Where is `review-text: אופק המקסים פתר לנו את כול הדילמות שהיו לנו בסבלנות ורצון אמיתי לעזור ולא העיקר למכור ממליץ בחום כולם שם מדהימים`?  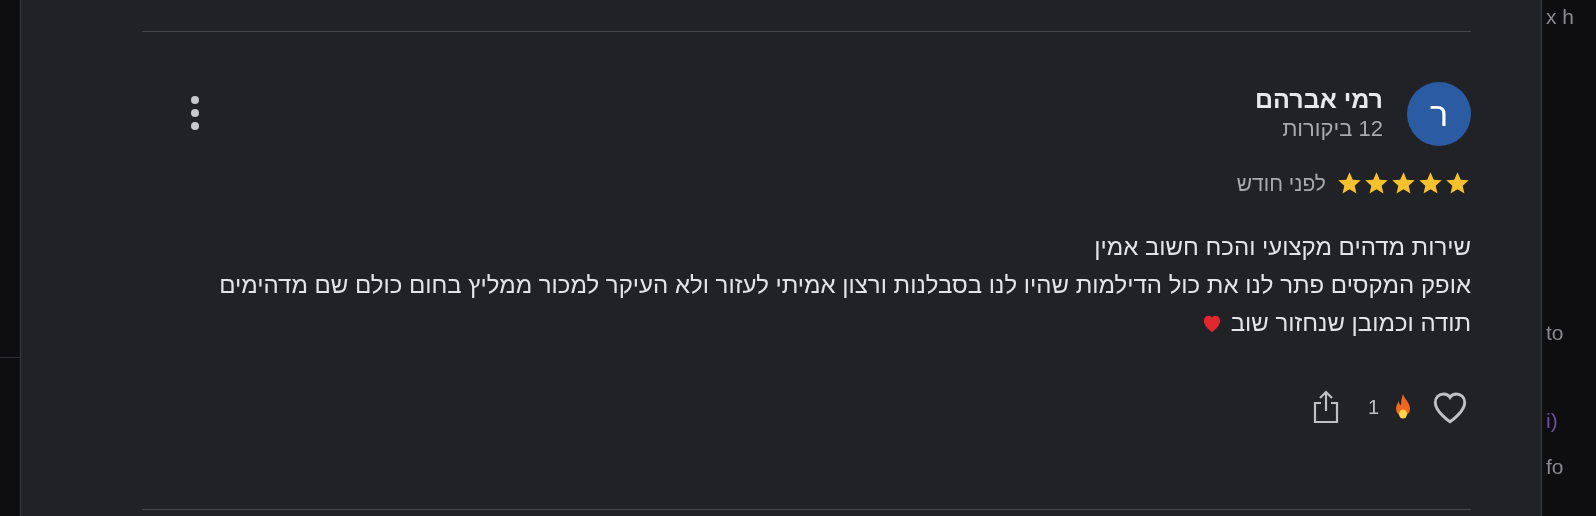
review-text: אופק המקסים פתר לנו את כול הדילמות שהיו לנו בסבלנות ורצון אמיתי לעזור ולא העיקר למכור ממליץ בחום כולם שם מדהימים is located at coordinates (845, 284).